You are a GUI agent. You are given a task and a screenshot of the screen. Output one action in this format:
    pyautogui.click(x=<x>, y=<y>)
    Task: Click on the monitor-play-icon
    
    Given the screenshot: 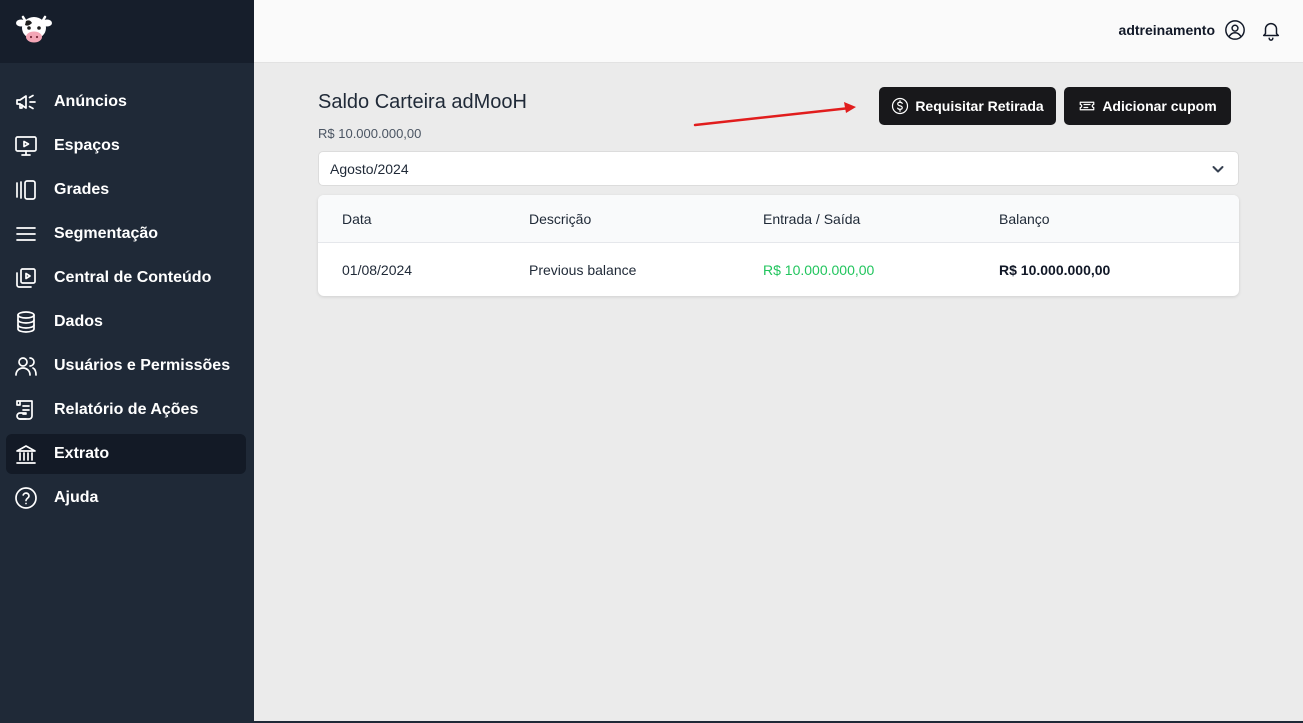 What is the action you would take?
    pyautogui.click(x=26, y=146)
    